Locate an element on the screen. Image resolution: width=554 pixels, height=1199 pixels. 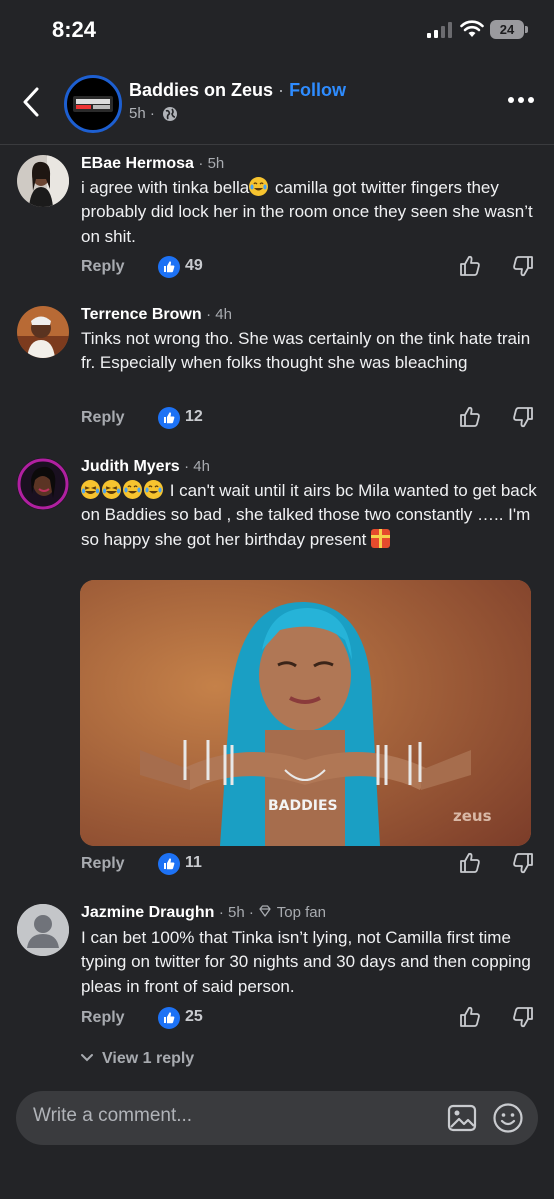
comment-text-part: i agree with tinka bella is located at coordinates (165, 187).